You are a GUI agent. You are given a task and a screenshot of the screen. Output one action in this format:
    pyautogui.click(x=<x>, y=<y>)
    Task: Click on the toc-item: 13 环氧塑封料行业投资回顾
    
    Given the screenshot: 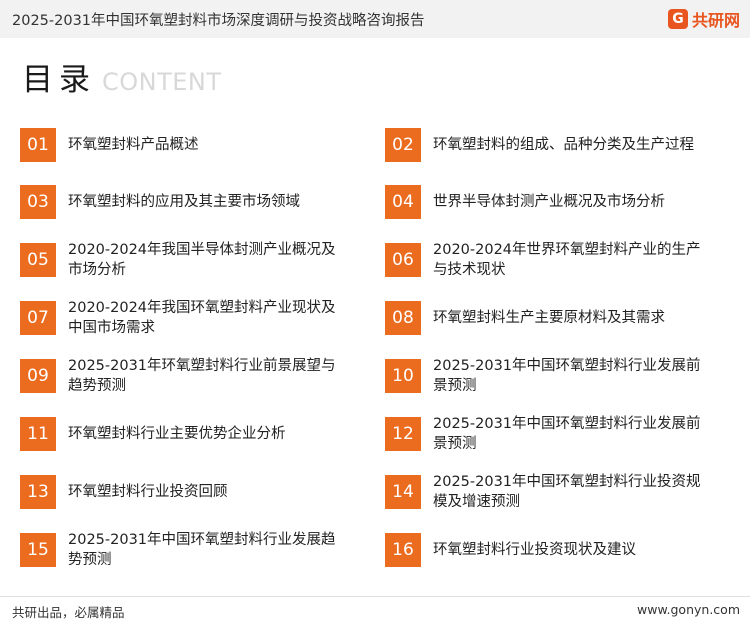 What is the action you would take?
    pyautogui.click(x=190, y=492)
    